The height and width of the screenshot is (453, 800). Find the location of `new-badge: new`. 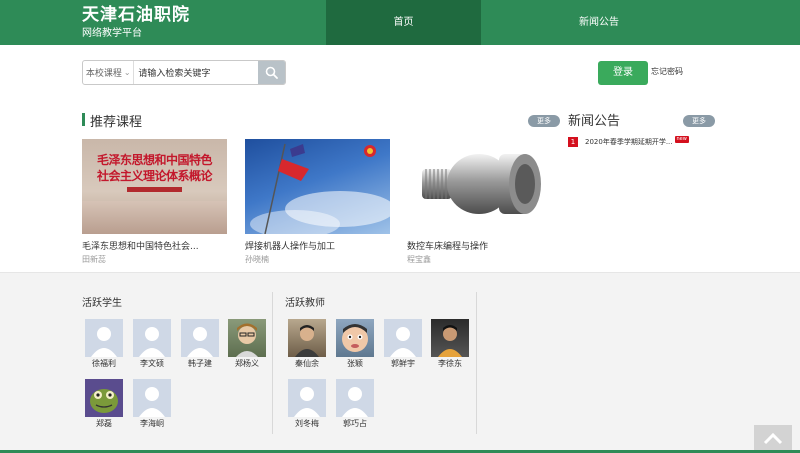

new-badge: new is located at coordinates (681, 139).